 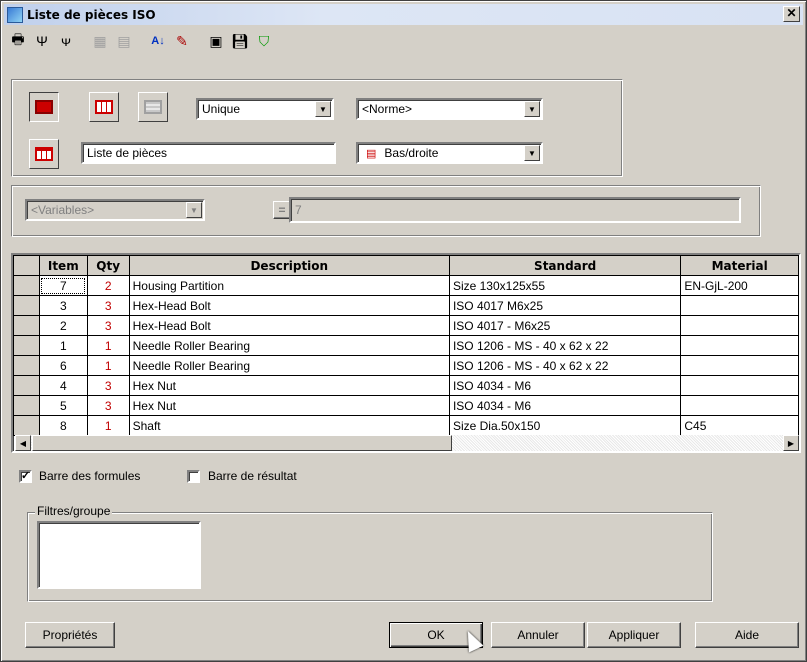 I want to click on apply-button: Appliquer, so click(x=634, y=635).